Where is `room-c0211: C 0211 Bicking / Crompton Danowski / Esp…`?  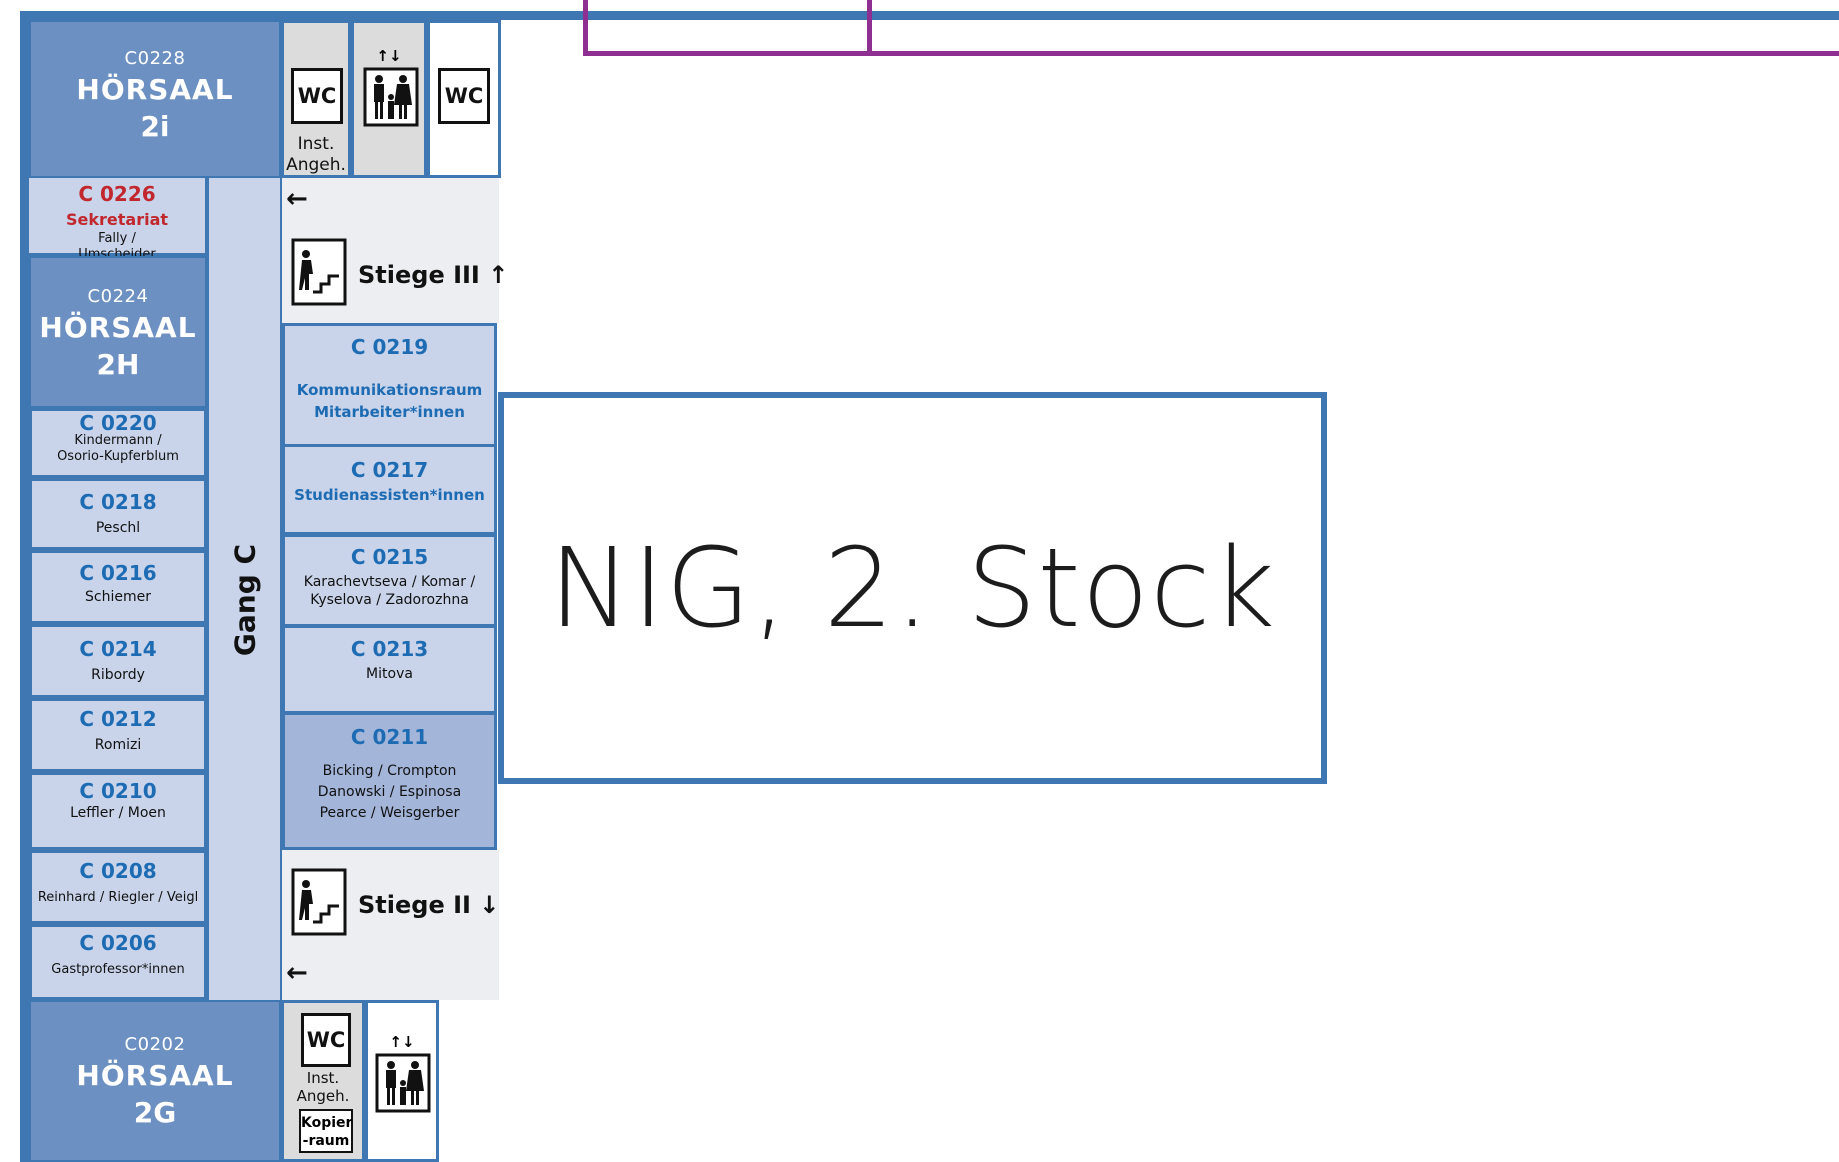
room-c0211: C 0211 Bicking / Crompton Danowski / Esp… is located at coordinates (389, 781).